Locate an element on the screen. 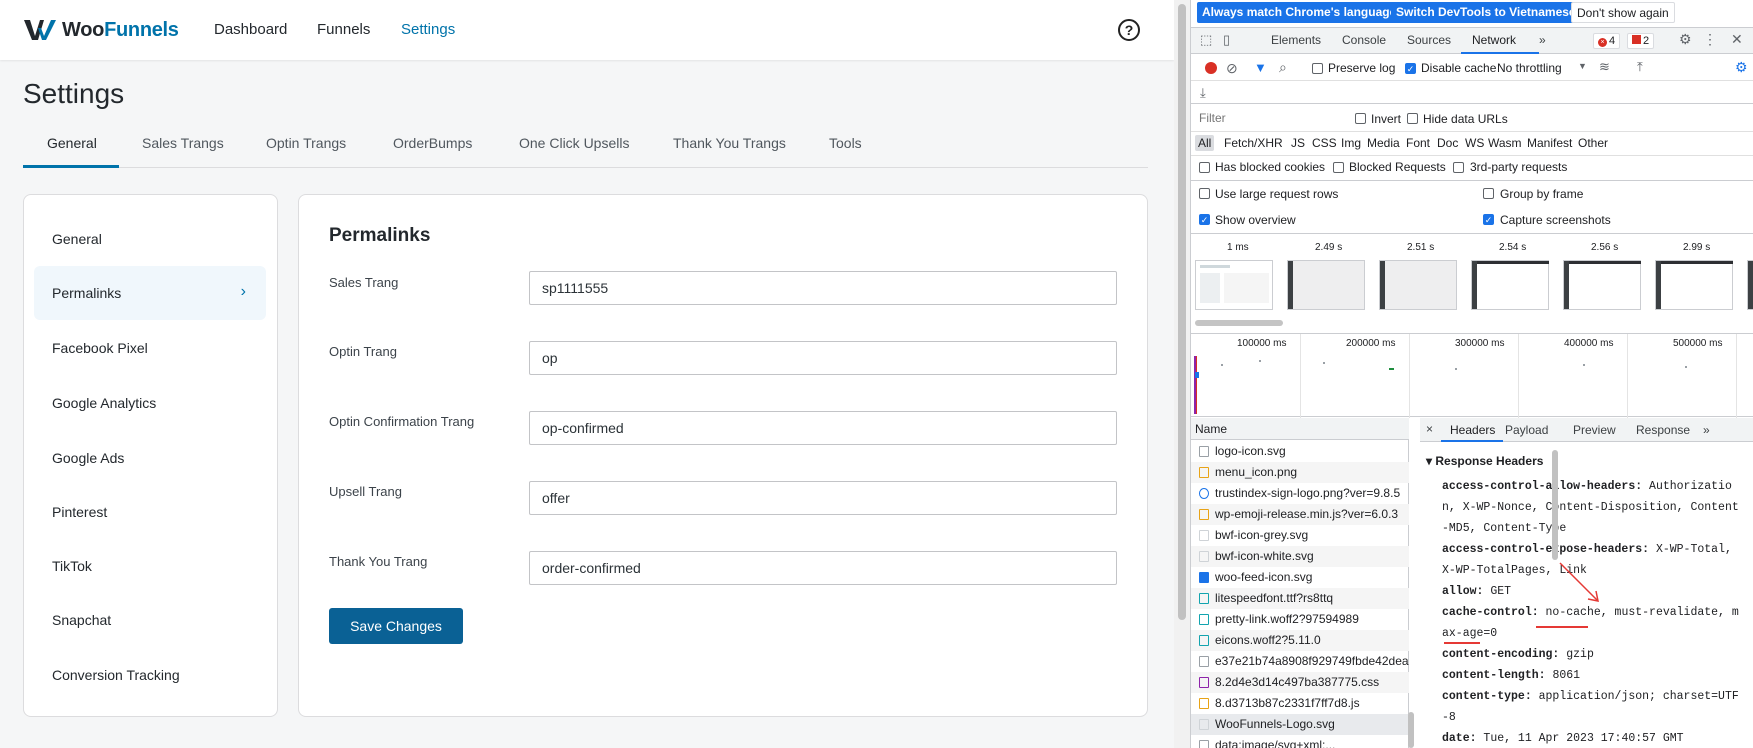  request-row: menu_icon.png is located at coordinates (1300, 472).